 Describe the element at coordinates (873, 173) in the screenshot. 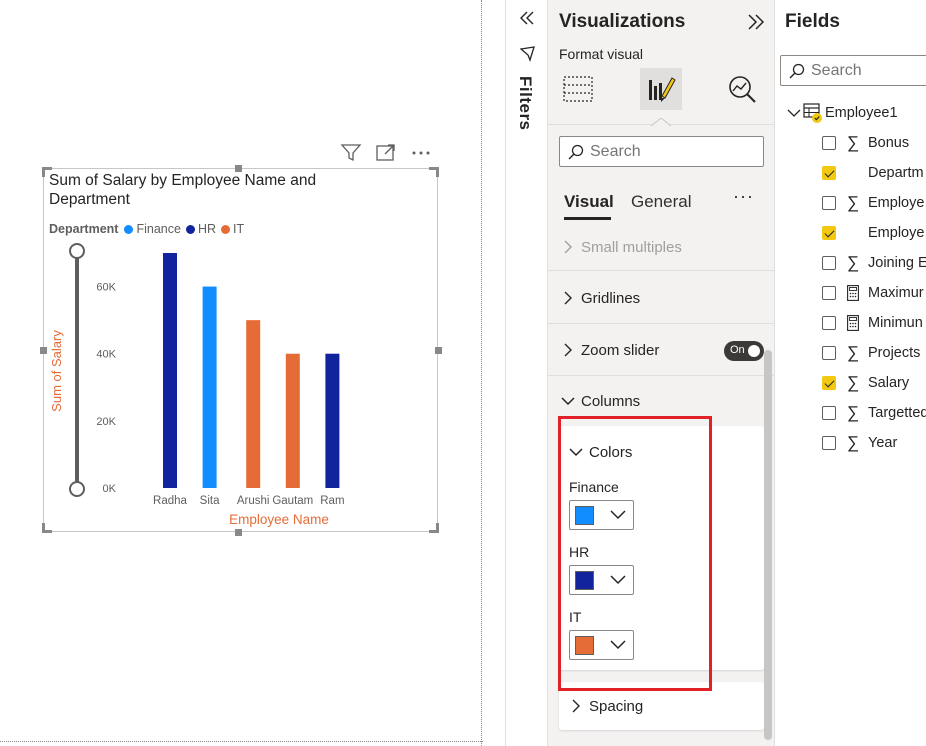

I see `field-item: Departm` at that location.